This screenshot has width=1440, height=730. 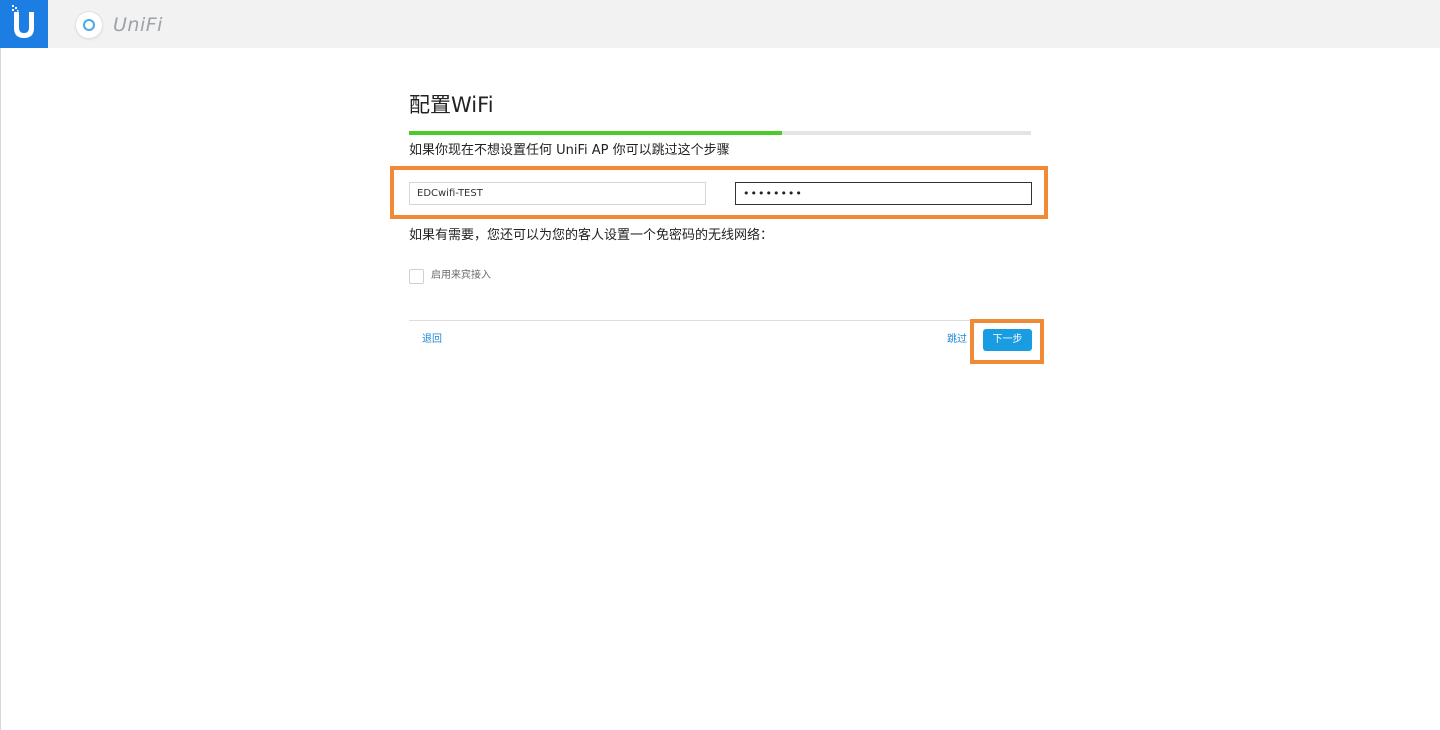 I want to click on u-logo-glyph, so click(x=23, y=21).